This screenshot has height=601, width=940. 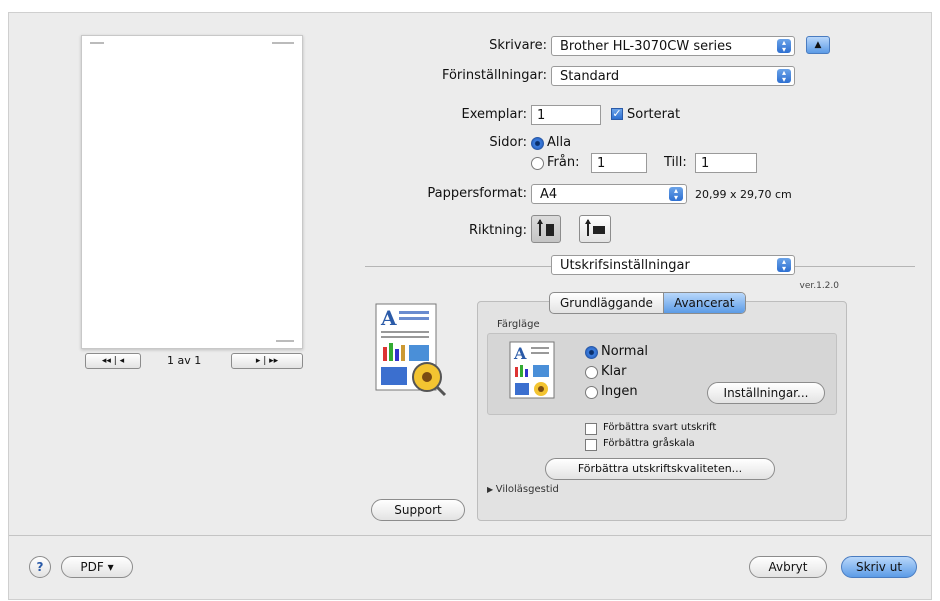 What do you see at coordinates (654, 114) in the screenshot?
I see `collated-label: Sorterat` at bounding box center [654, 114].